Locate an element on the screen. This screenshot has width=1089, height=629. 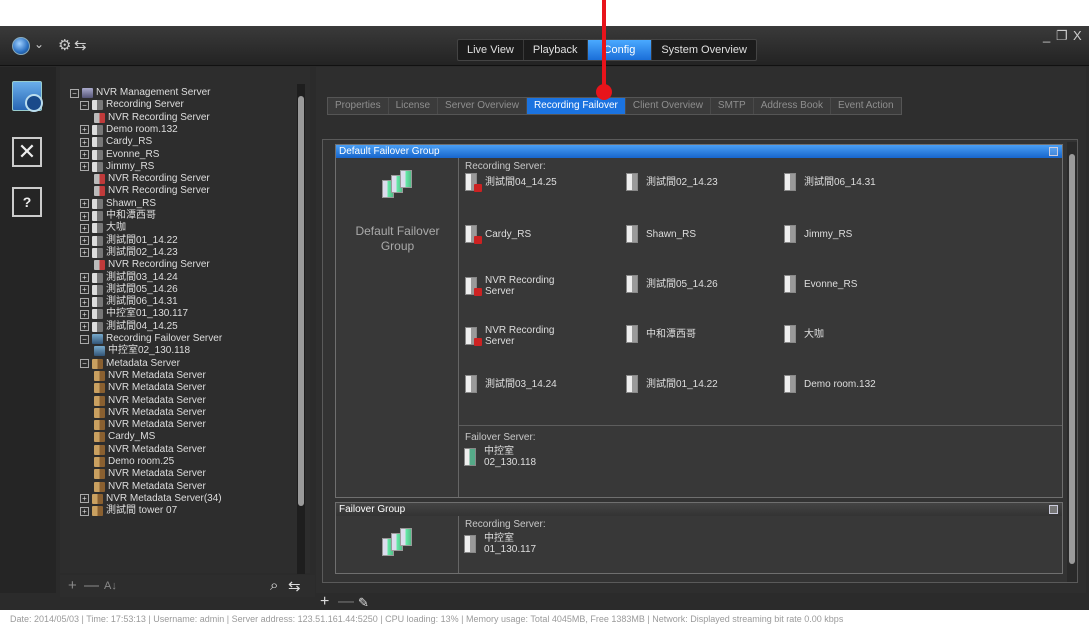
tree-item: 中控室02_130.118 is located at coordinates (142, 351).